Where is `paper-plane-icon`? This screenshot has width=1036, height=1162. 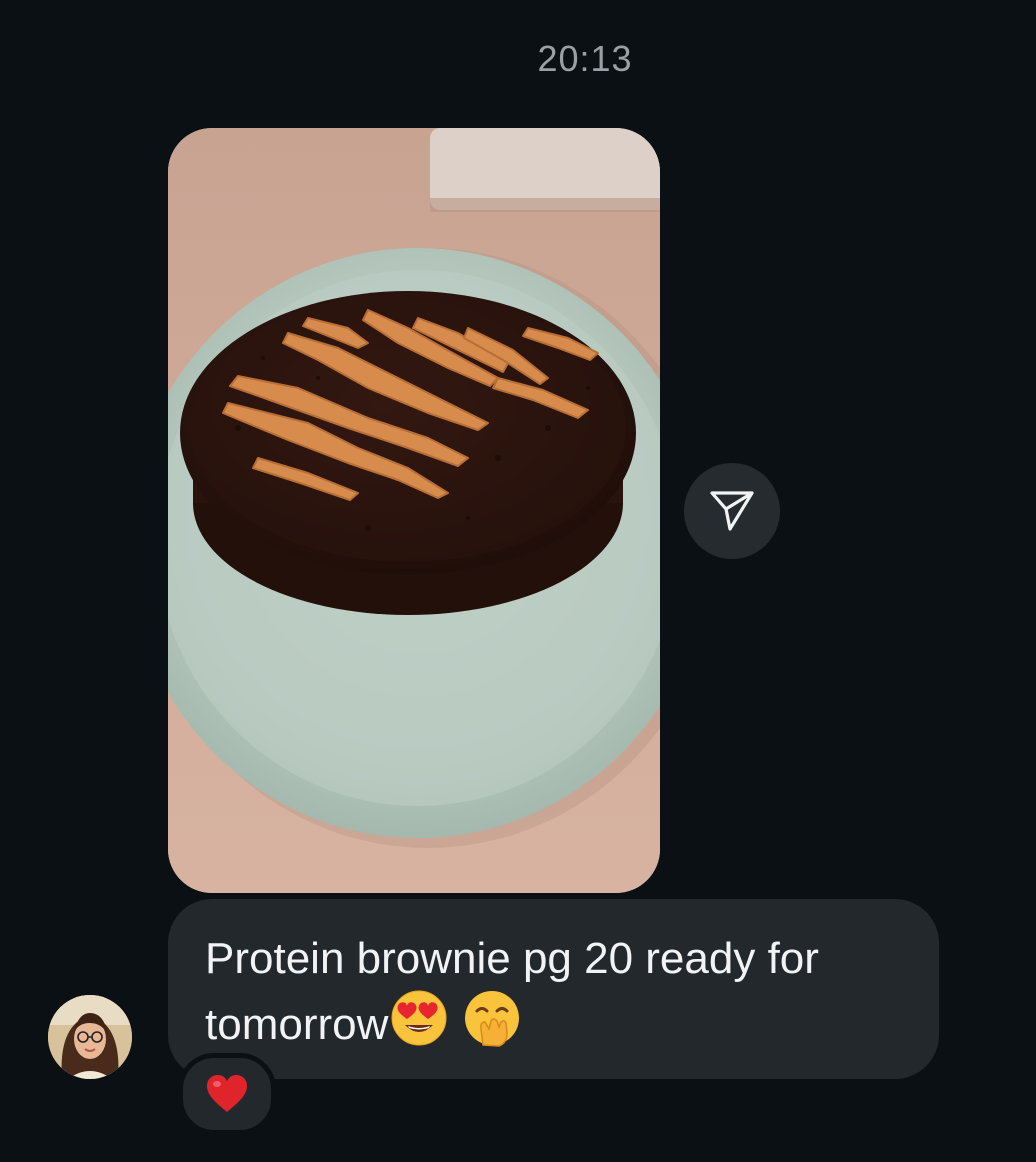 paper-plane-icon is located at coordinates (732, 511).